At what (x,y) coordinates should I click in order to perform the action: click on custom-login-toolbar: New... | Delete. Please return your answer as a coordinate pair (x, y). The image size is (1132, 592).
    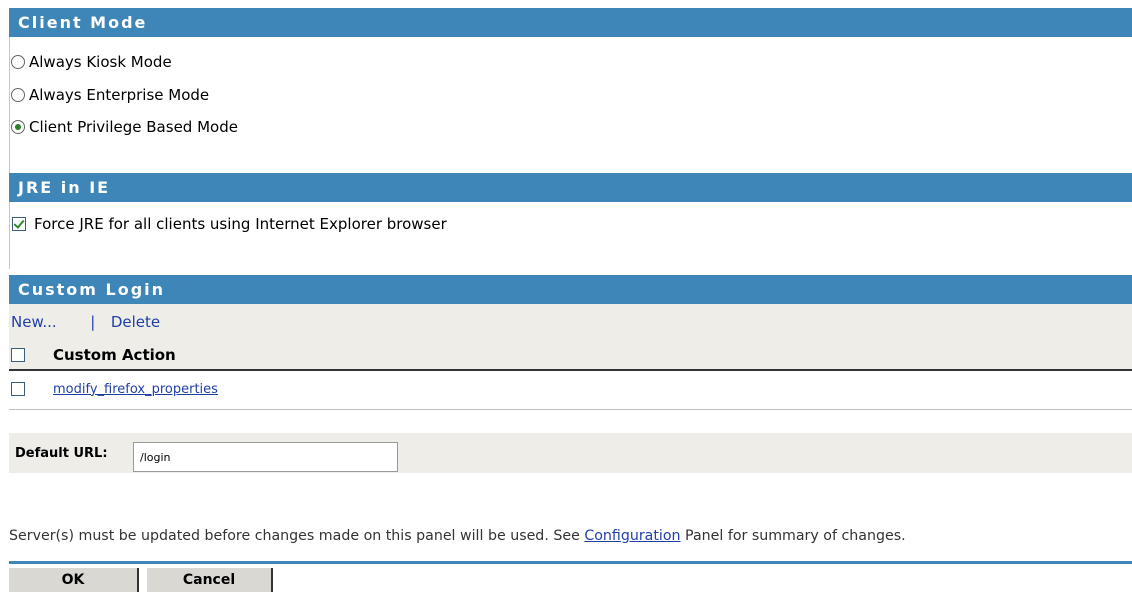
    Looking at the image, I should click on (85, 322).